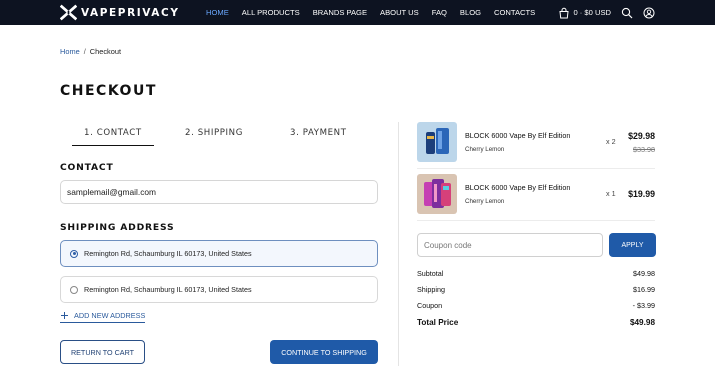  What do you see at coordinates (324, 352) in the screenshot?
I see `continue-to-shipping-button: CONTINUE TO SHIPPING` at bounding box center [324, 352].